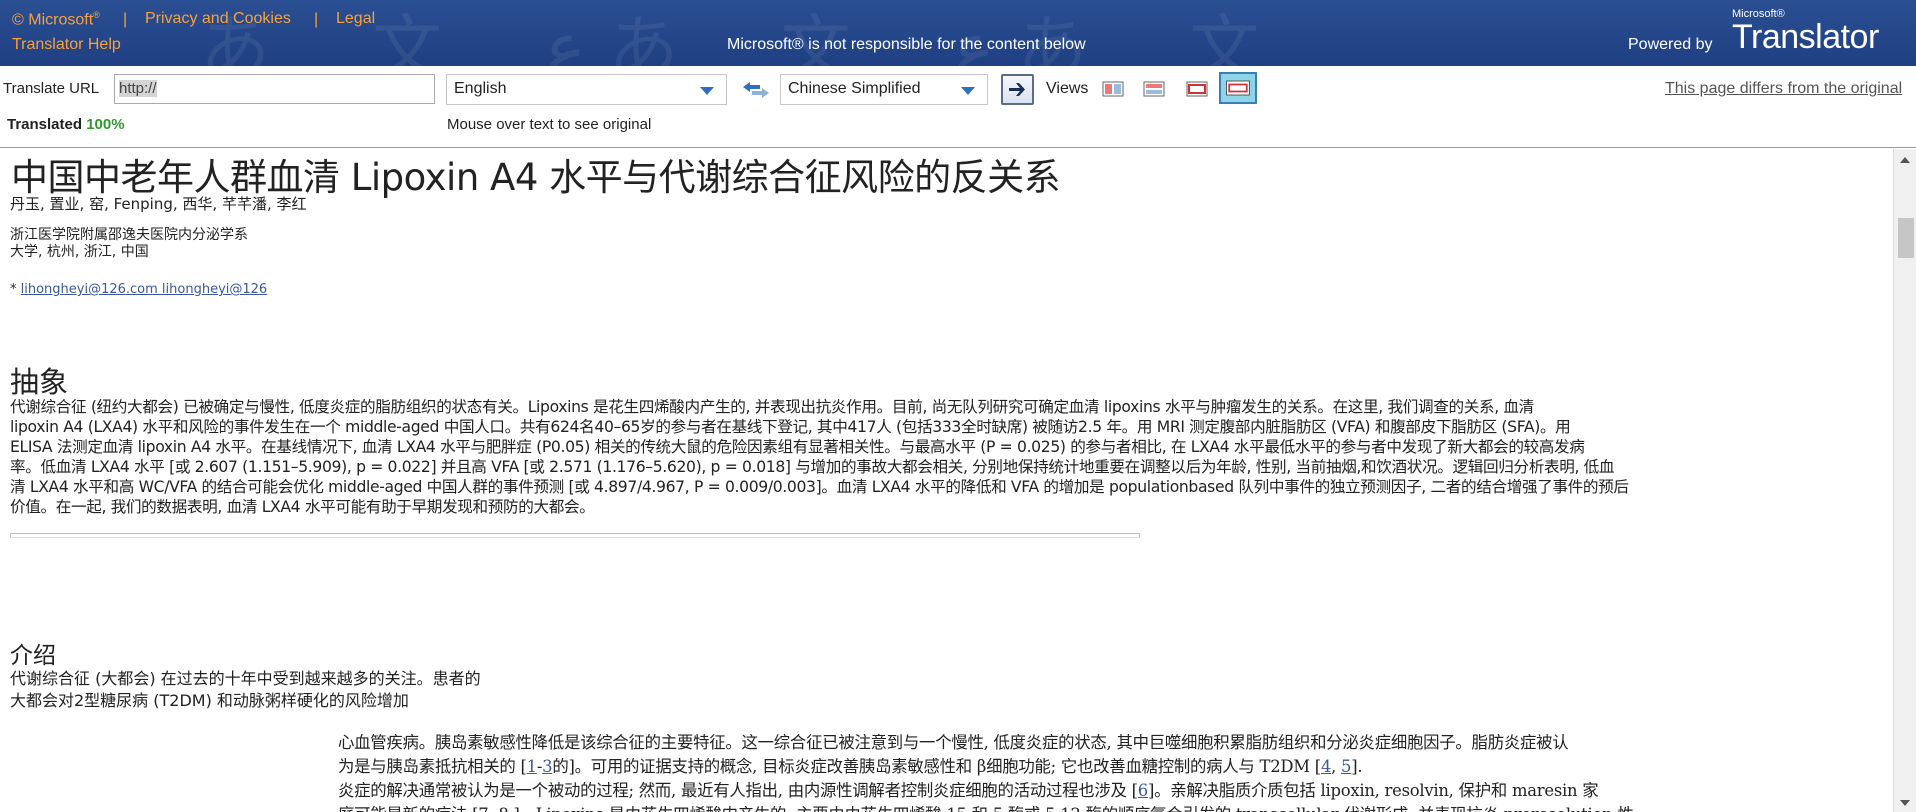  Describe the element at coordinates (79, 252) in the screenshot. I see `affiliation-line: 大学, 杭州, 浙江, 中国` at that location.